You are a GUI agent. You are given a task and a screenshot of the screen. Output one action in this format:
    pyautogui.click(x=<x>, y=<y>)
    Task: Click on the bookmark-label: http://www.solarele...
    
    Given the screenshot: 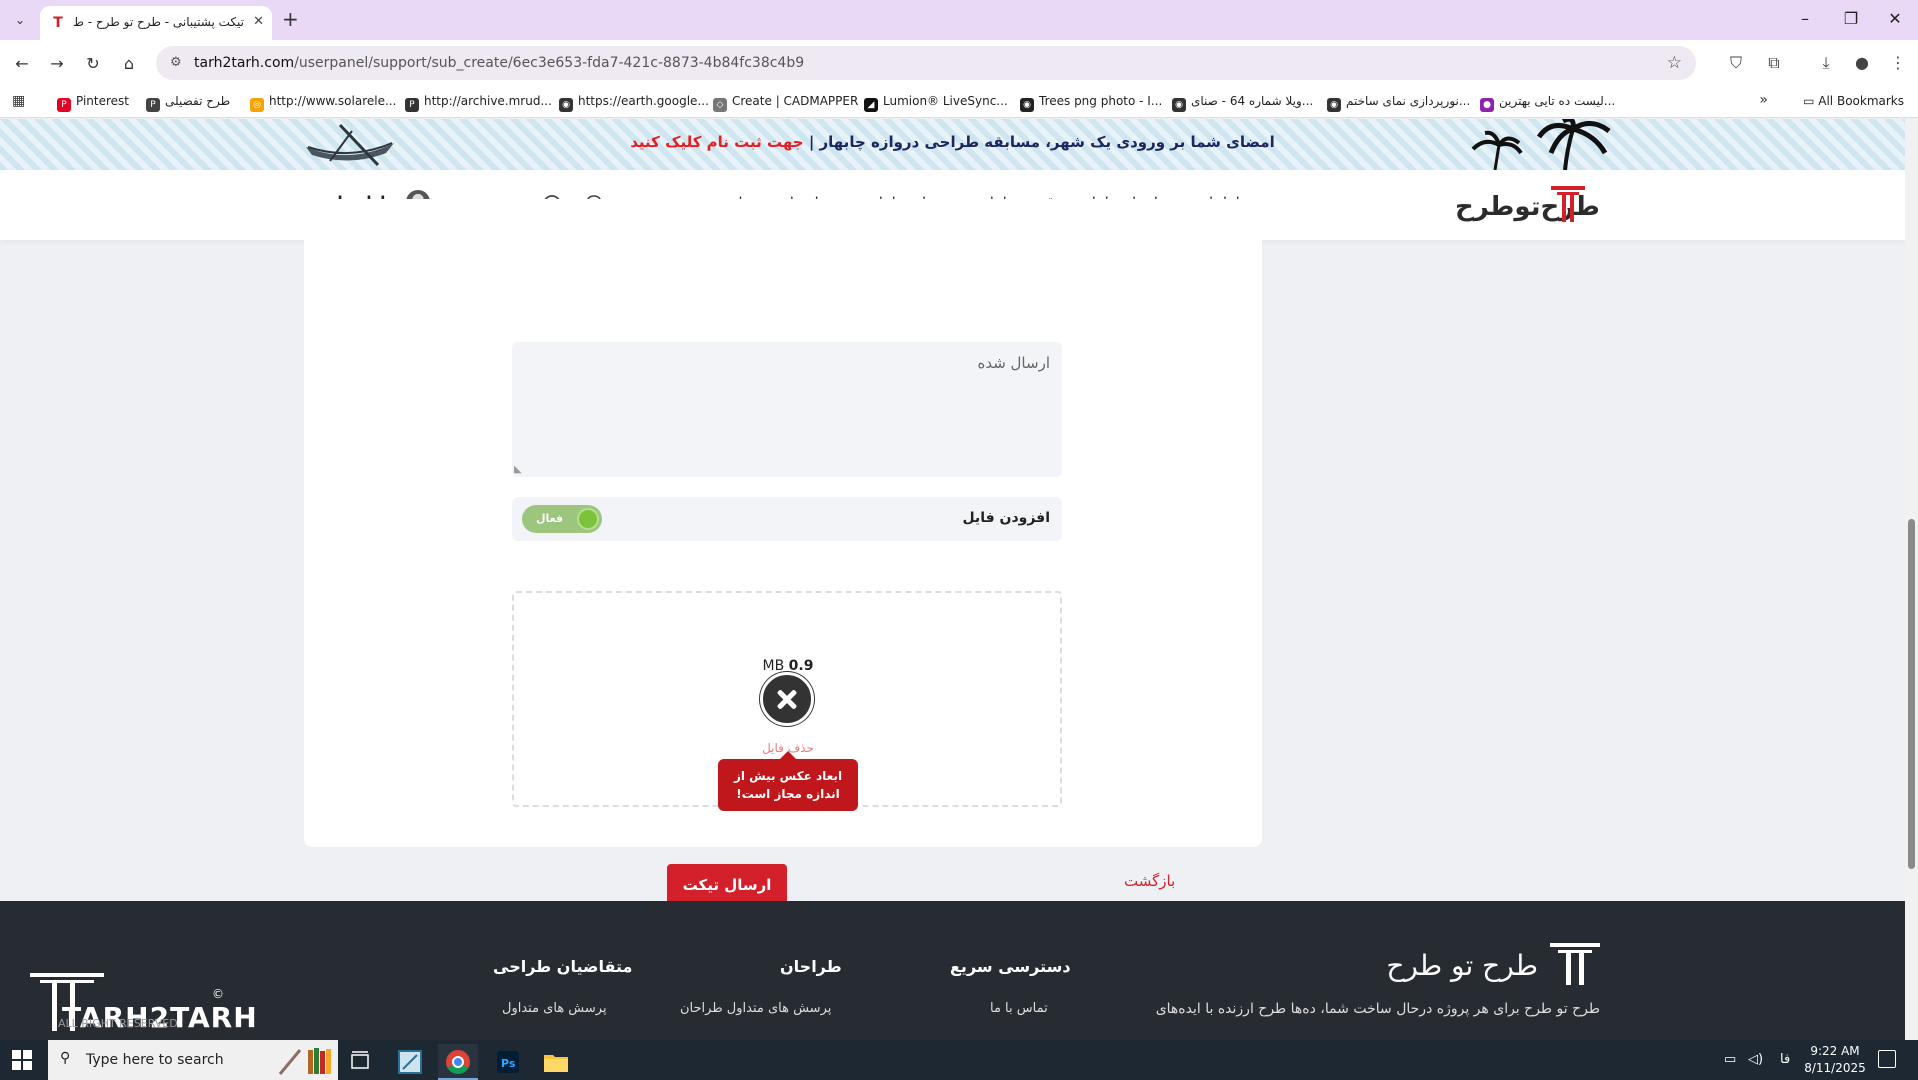 What is the action you would take?
    pyautogui.click(x=333, y=101)
    